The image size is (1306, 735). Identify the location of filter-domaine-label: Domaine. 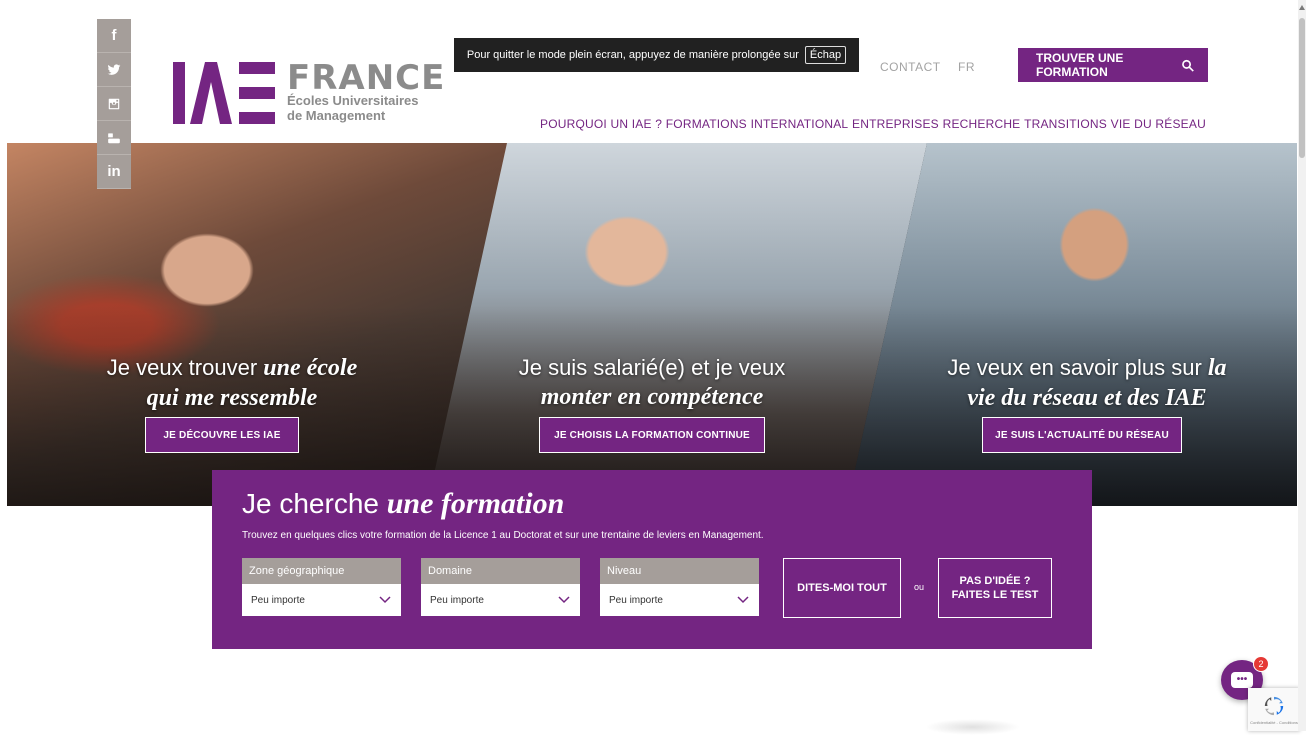
(500, 571).